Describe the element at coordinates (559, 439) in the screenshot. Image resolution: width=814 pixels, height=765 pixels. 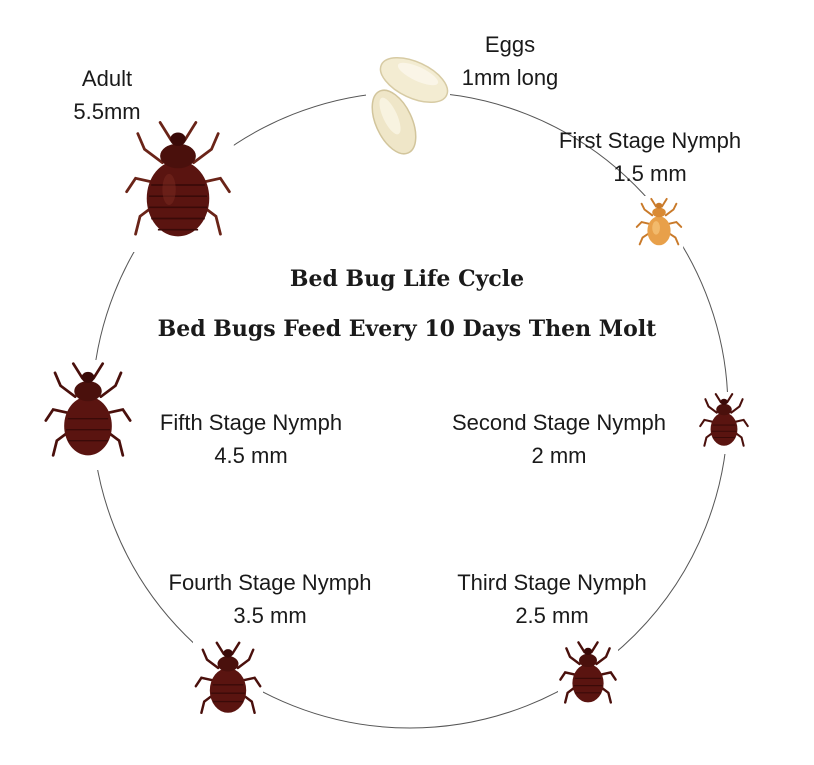
I see `second-stage-label: Second Stage Nymph 2 mm` at that location.